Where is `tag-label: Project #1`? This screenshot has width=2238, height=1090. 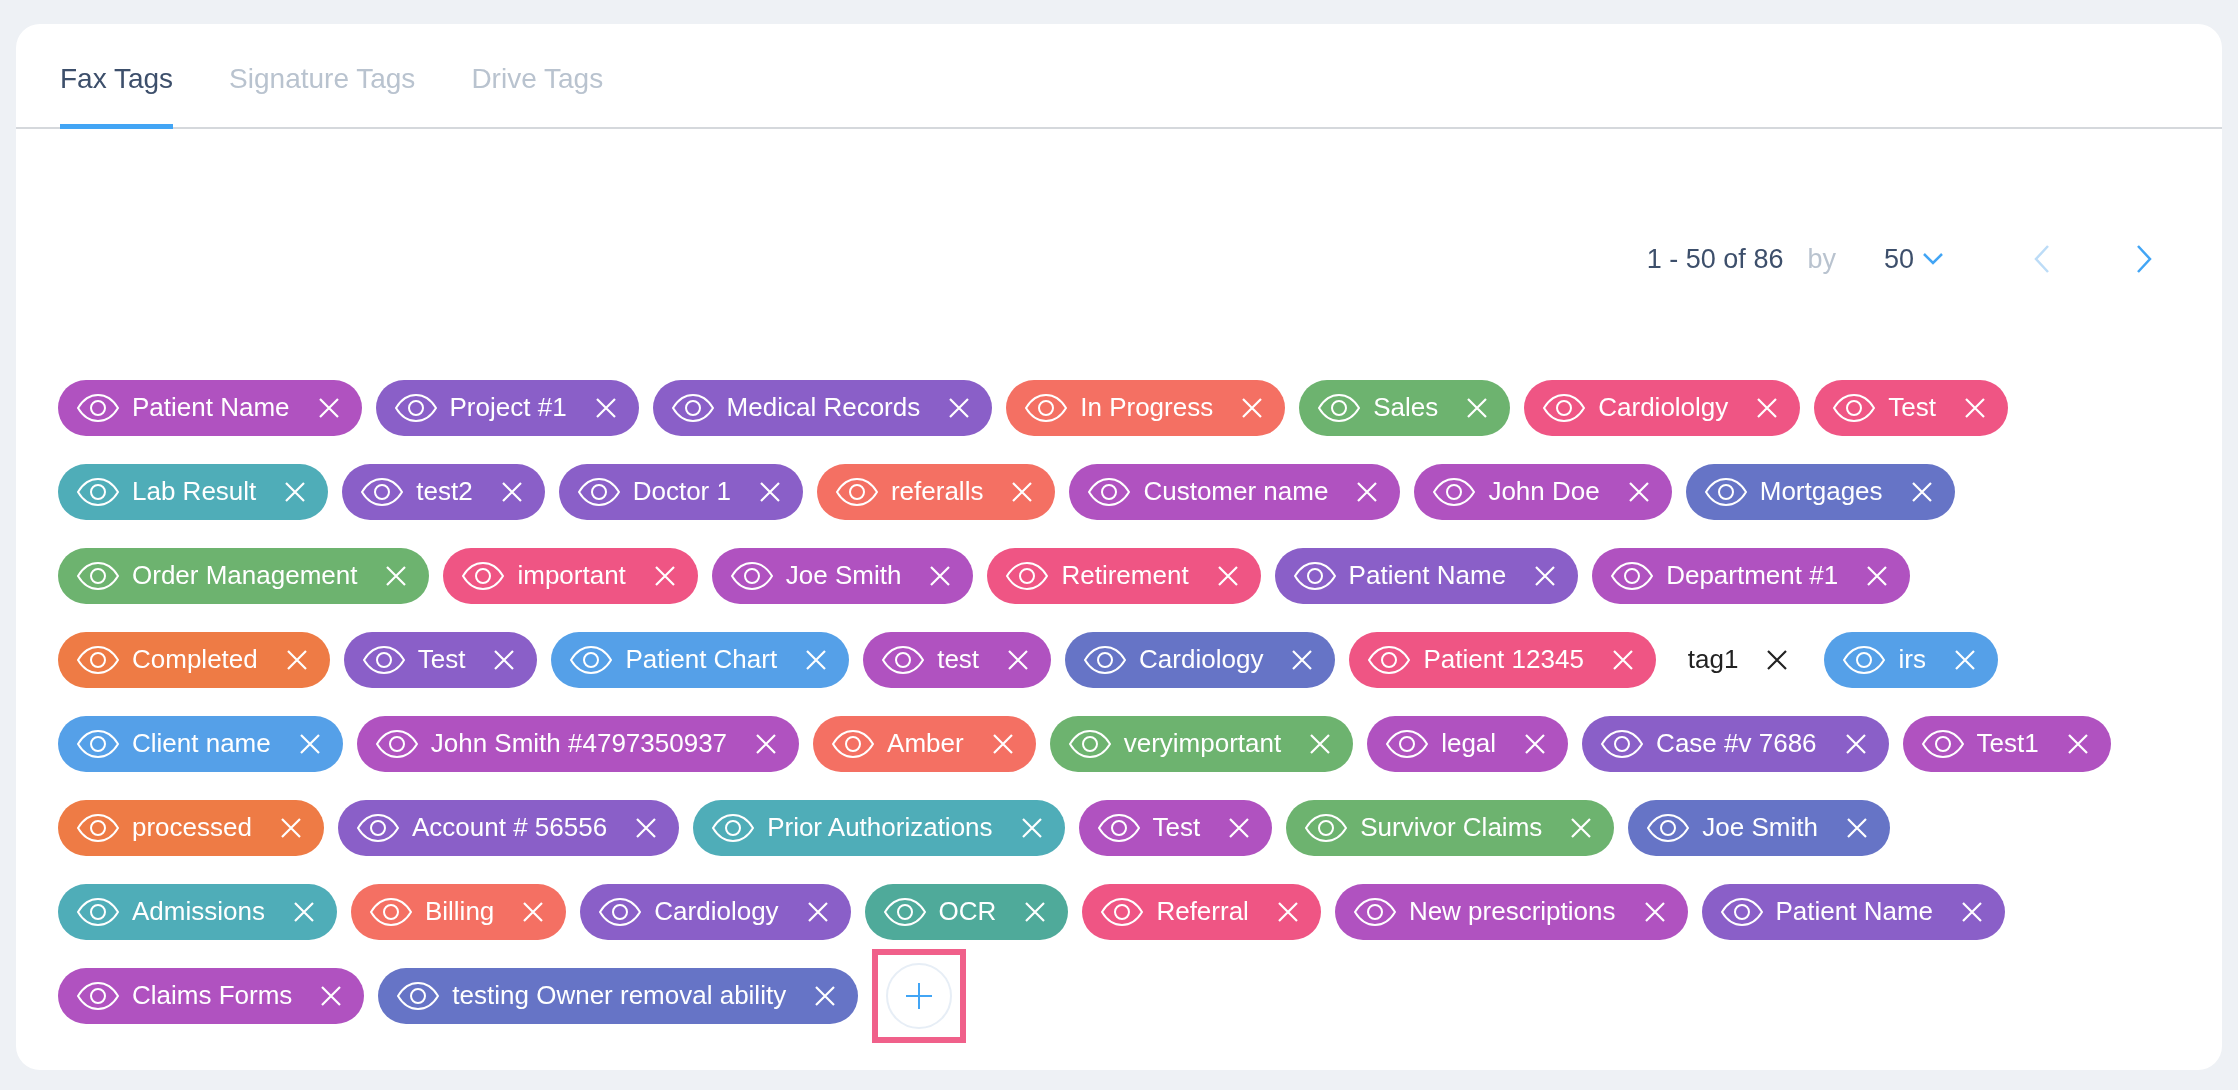 tag-label: Project #1 is located at coordinates (508, 407).